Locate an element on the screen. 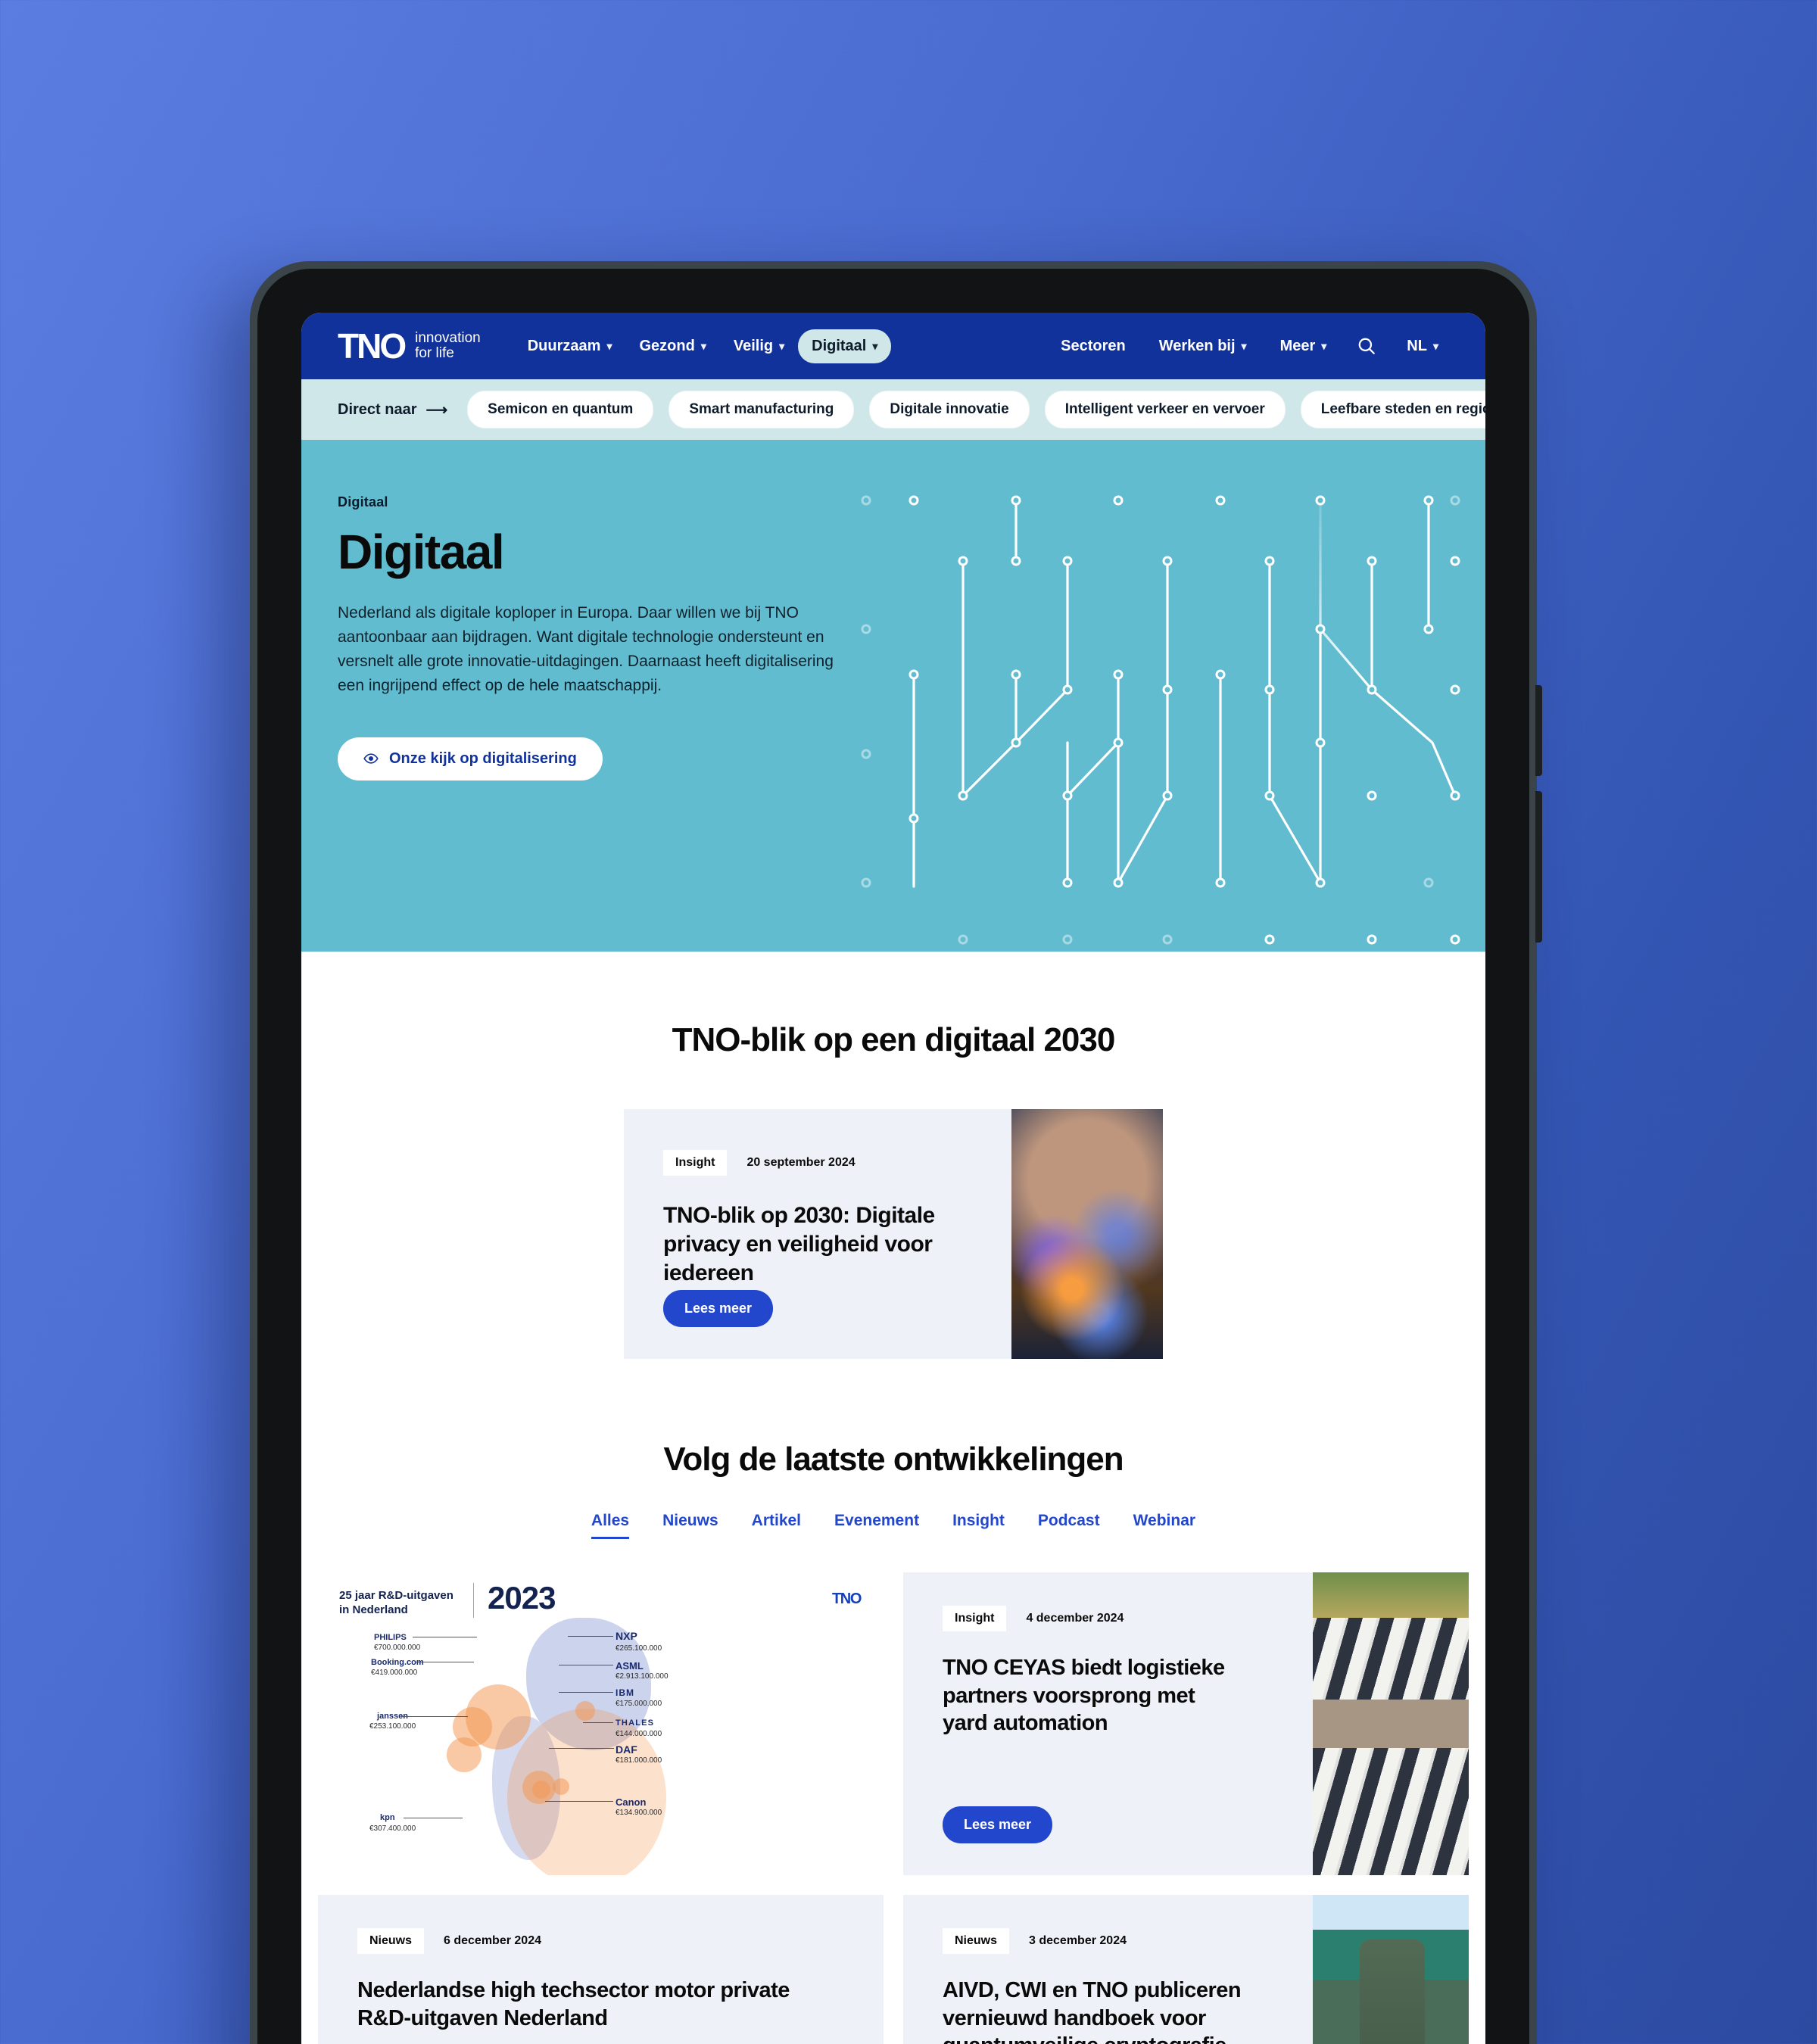 Image resolution: width=1817 pixels, height=2044 pixels. nav-right-group: Sectoren Werken bij ▾ Meer ▾ NL ▾ is located at coordinates (1249, 346).